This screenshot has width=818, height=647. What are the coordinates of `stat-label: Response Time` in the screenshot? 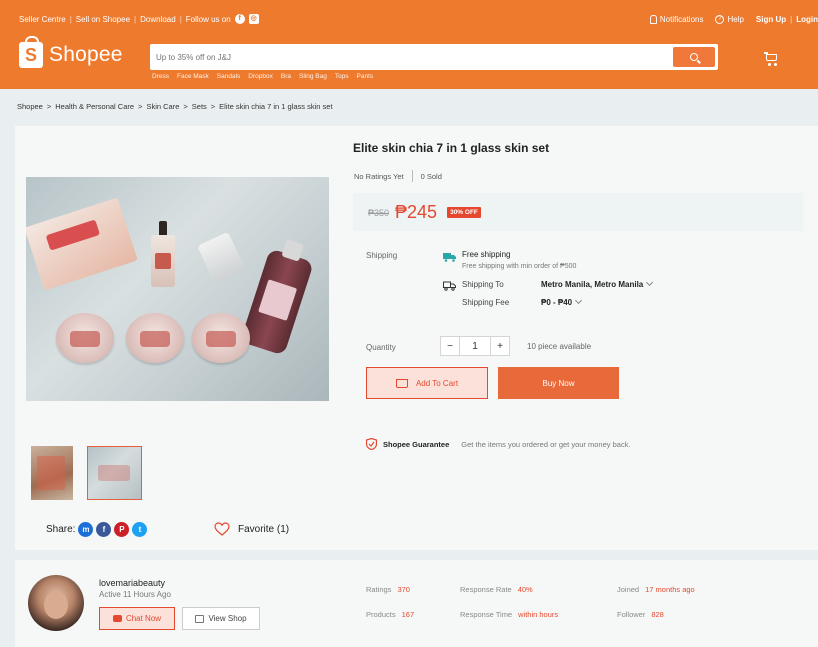 It's located at (486, 614).